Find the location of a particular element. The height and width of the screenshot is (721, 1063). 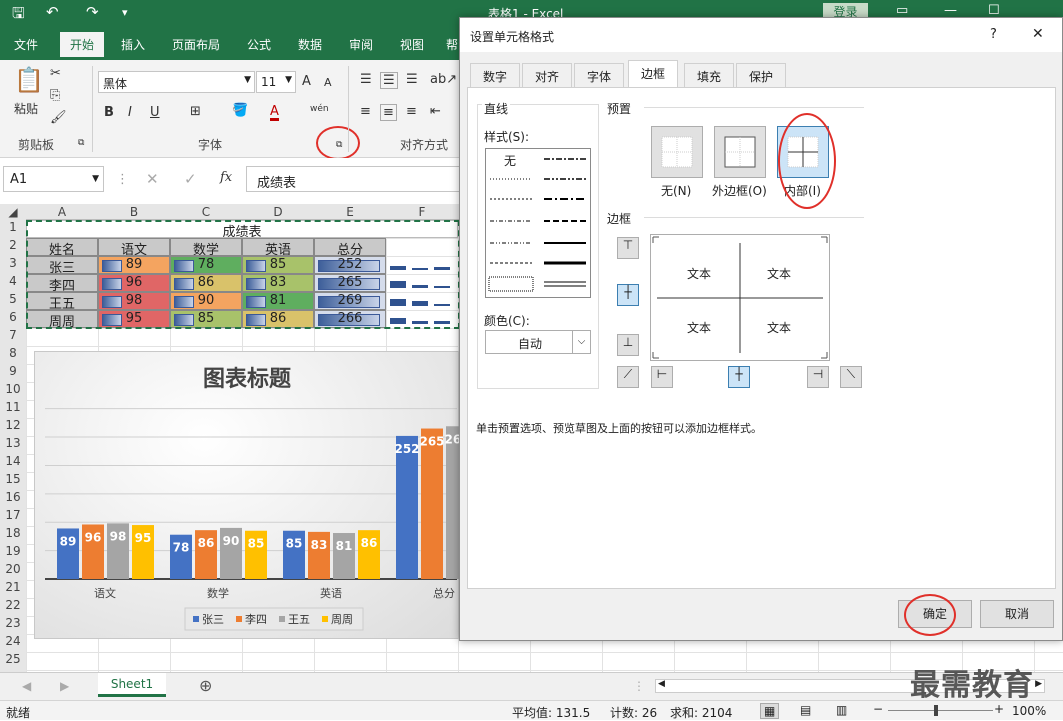

phonetic-icon: wén is located at coordinates (319, 109).